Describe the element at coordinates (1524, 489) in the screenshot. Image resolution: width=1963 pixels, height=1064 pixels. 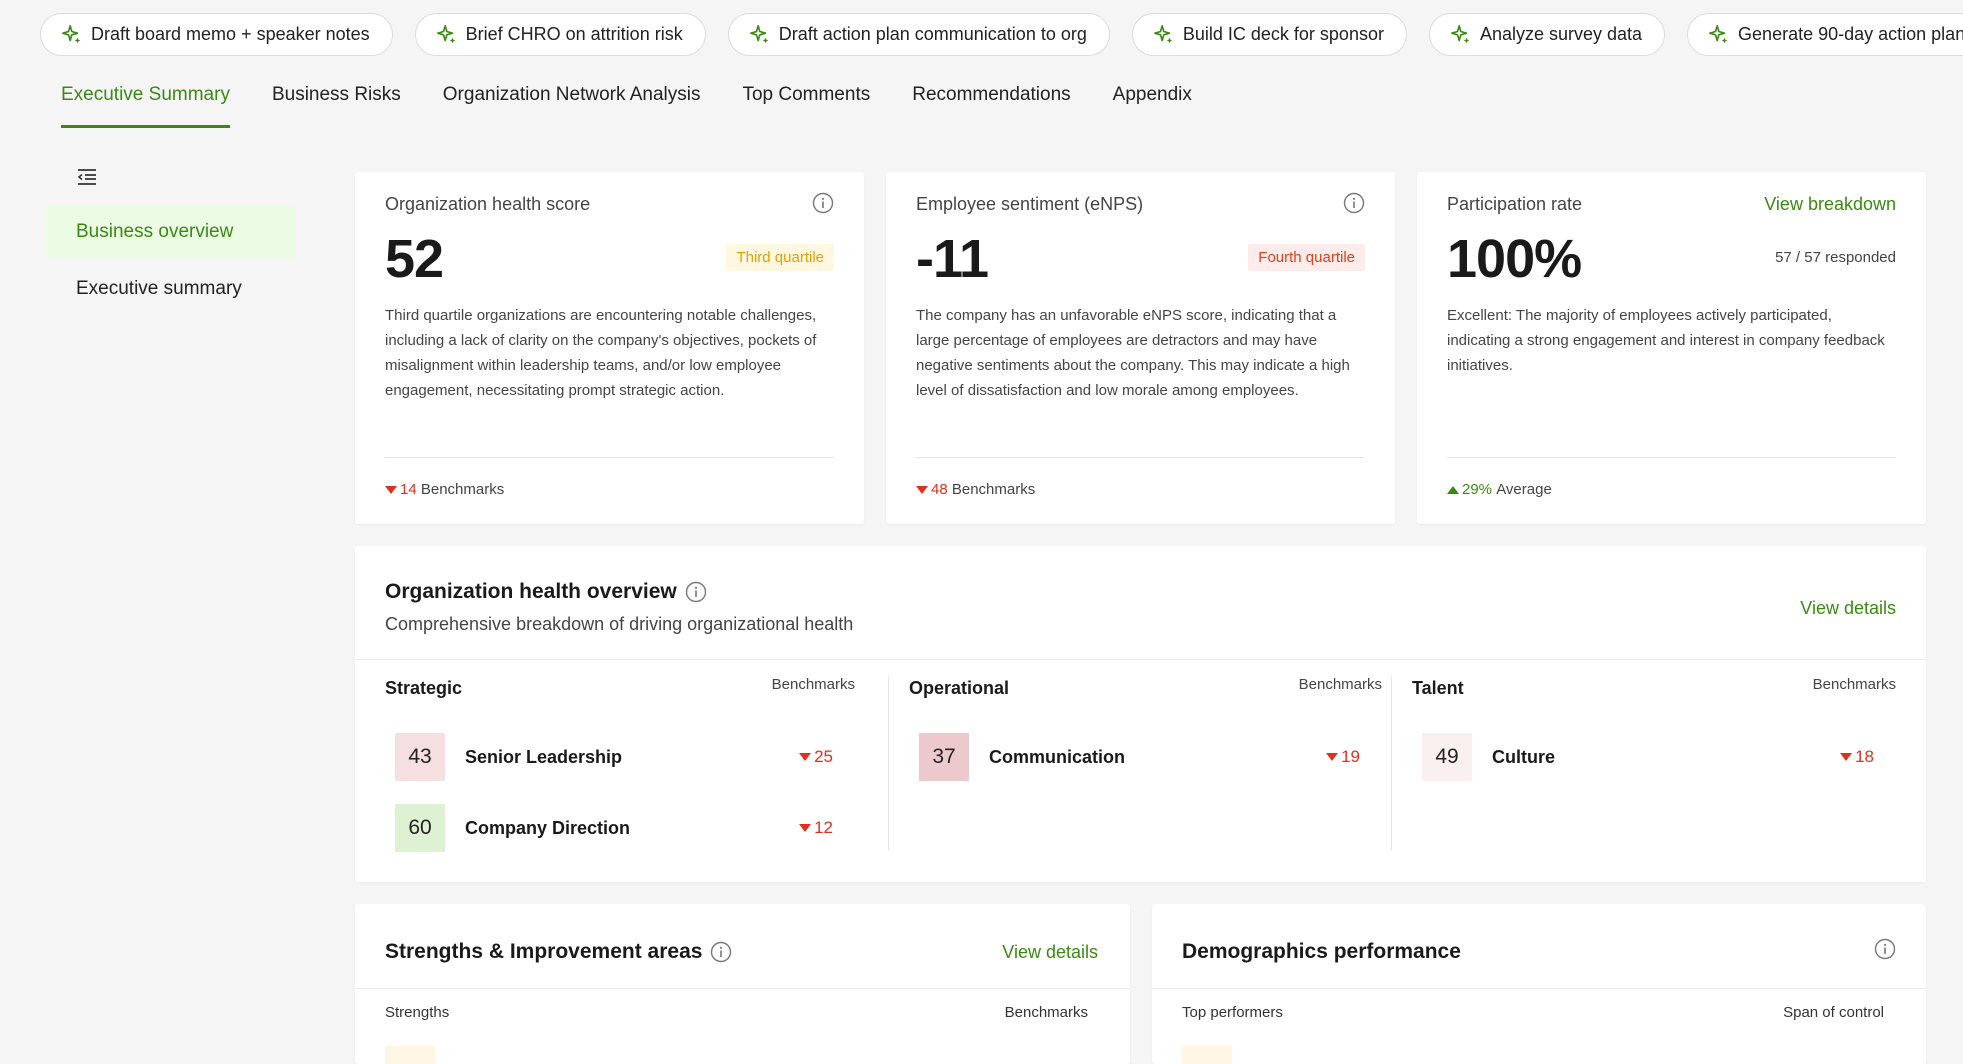
I see `delta-label: Average` at that location.